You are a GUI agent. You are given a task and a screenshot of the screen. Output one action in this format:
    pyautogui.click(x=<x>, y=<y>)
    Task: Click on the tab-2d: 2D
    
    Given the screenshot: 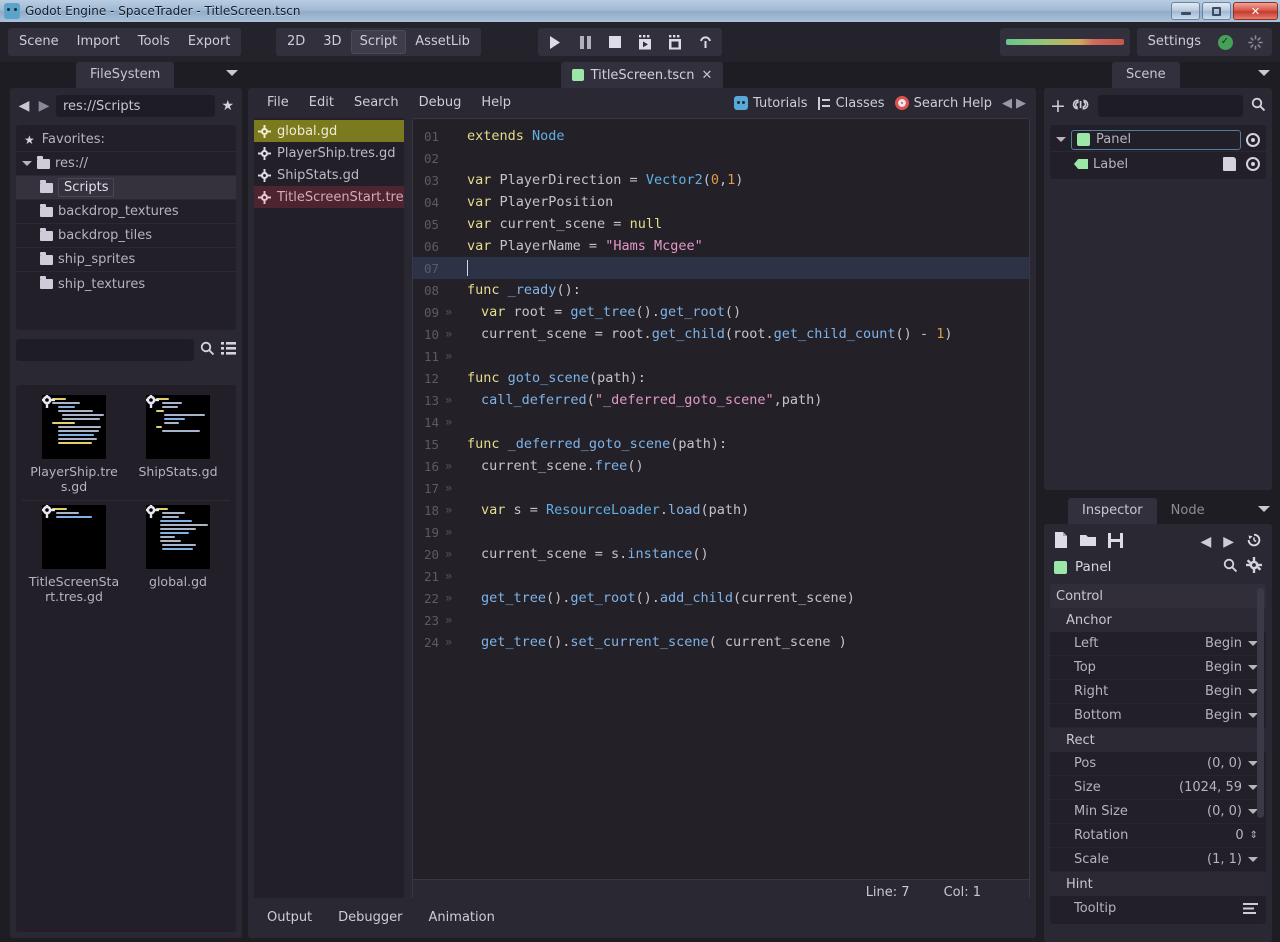 What is the action you would take?
    pyautogui.click(x=296, y=42)
    